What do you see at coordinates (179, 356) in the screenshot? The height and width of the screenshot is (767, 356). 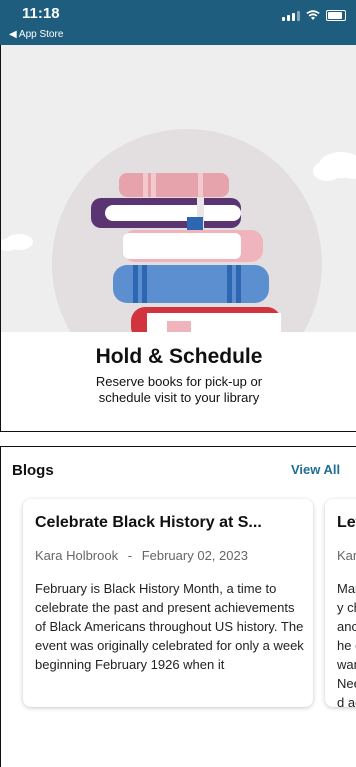 I see `hold-schedule-title: Hold & Schedule` at bounding box center [179, 356].